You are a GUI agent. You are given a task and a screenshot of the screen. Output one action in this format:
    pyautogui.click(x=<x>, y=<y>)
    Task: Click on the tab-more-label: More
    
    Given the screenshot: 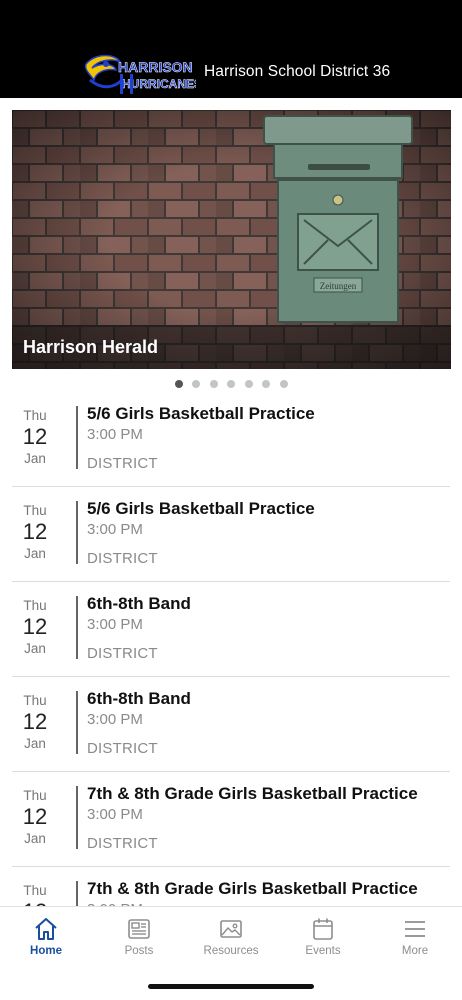 What is the action you would take?
    pyautogui.click(x=415, y=951)
    